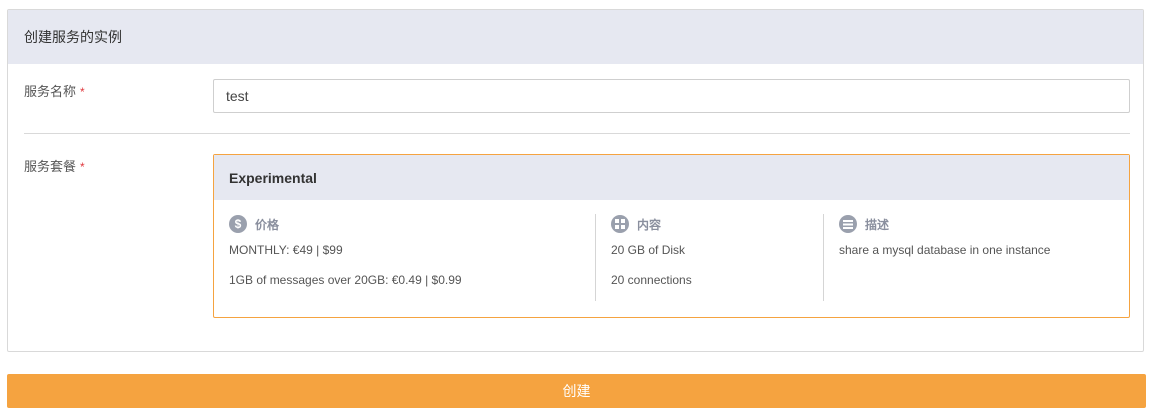 Image resolution: width=1154 pixels, height=418 pixels. Describe the element at coordinates (649, 224) in the screenshot. I see `content-title-text: 内容` at that location.